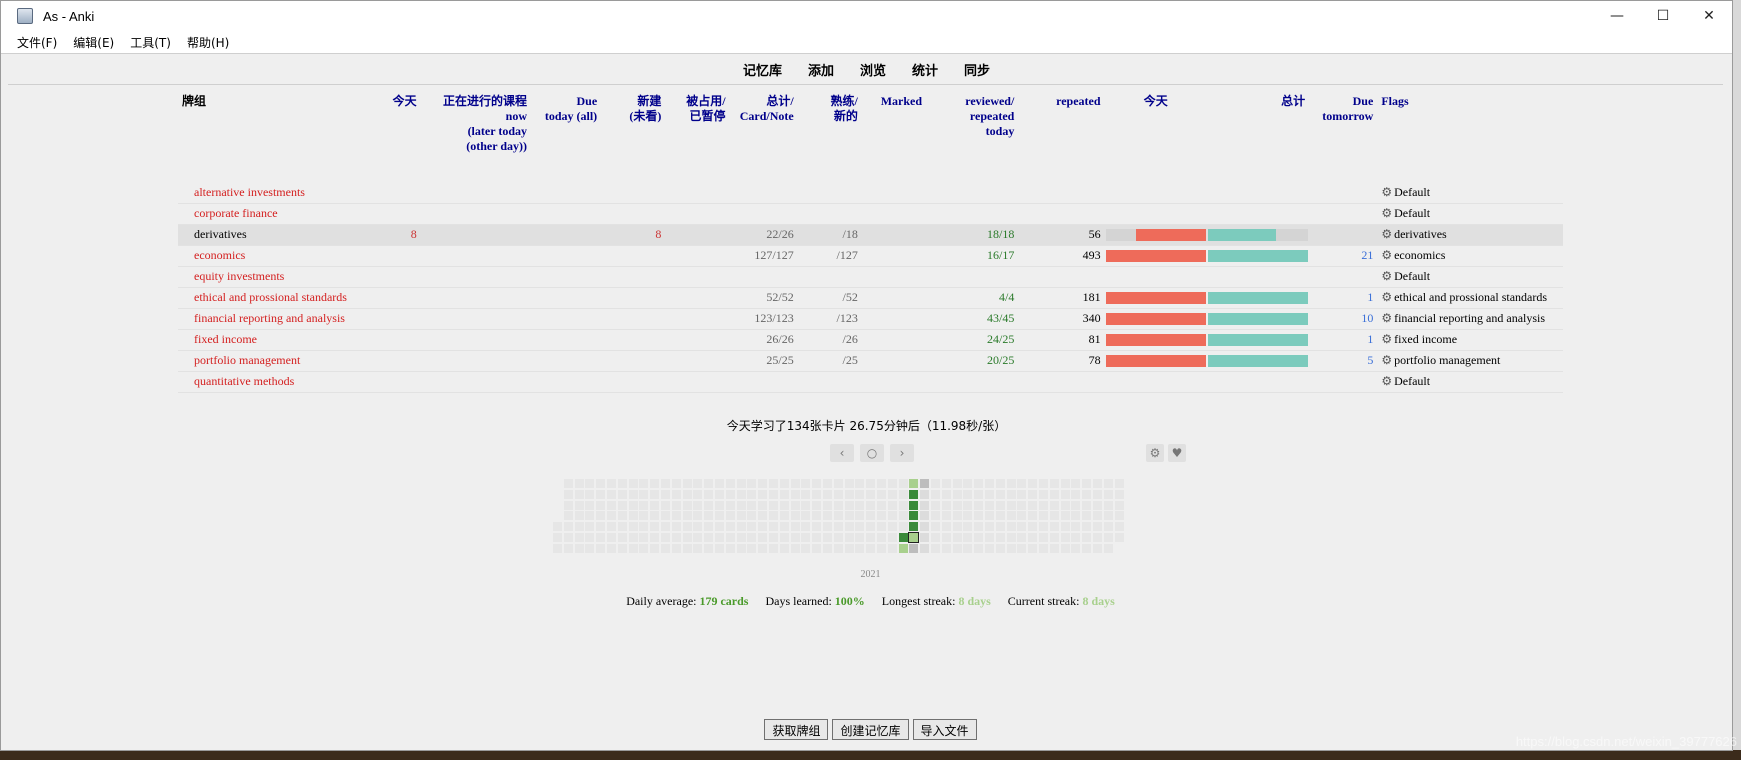 This screenshot has height=760, width=1741. I want to click on import-file-button: 导入文件, so click(944, 729).